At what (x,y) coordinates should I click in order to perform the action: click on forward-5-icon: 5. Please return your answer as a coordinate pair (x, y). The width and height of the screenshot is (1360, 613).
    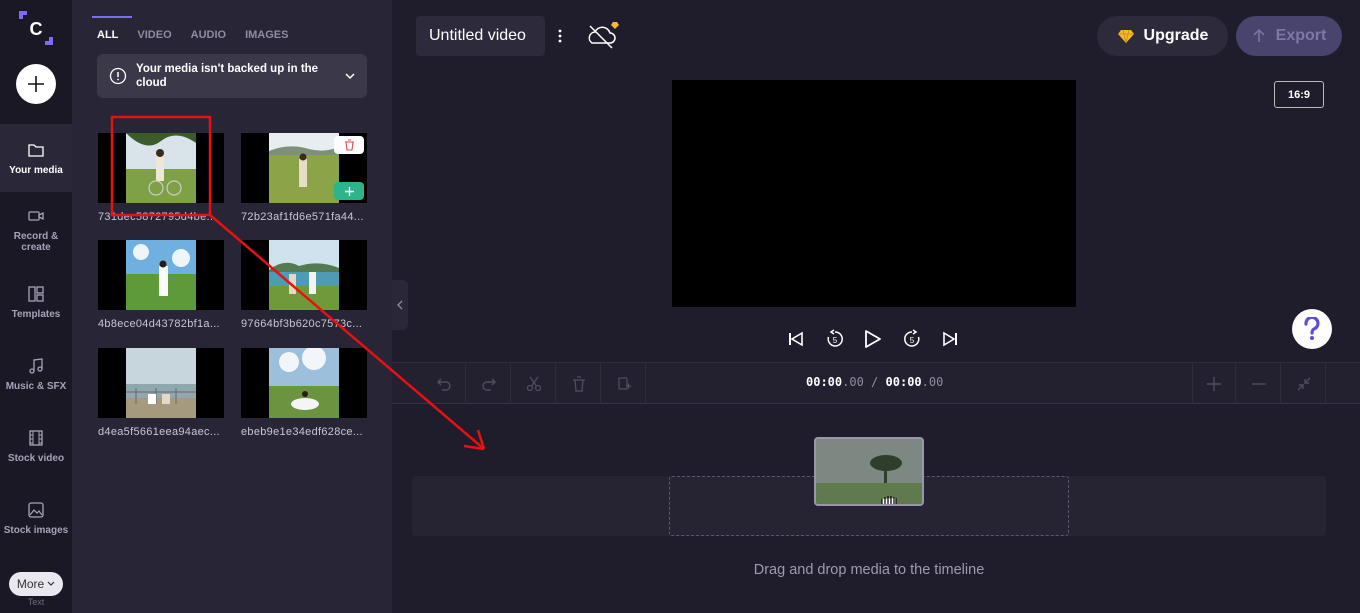
    Looking at the image, I should click on (911, 338).